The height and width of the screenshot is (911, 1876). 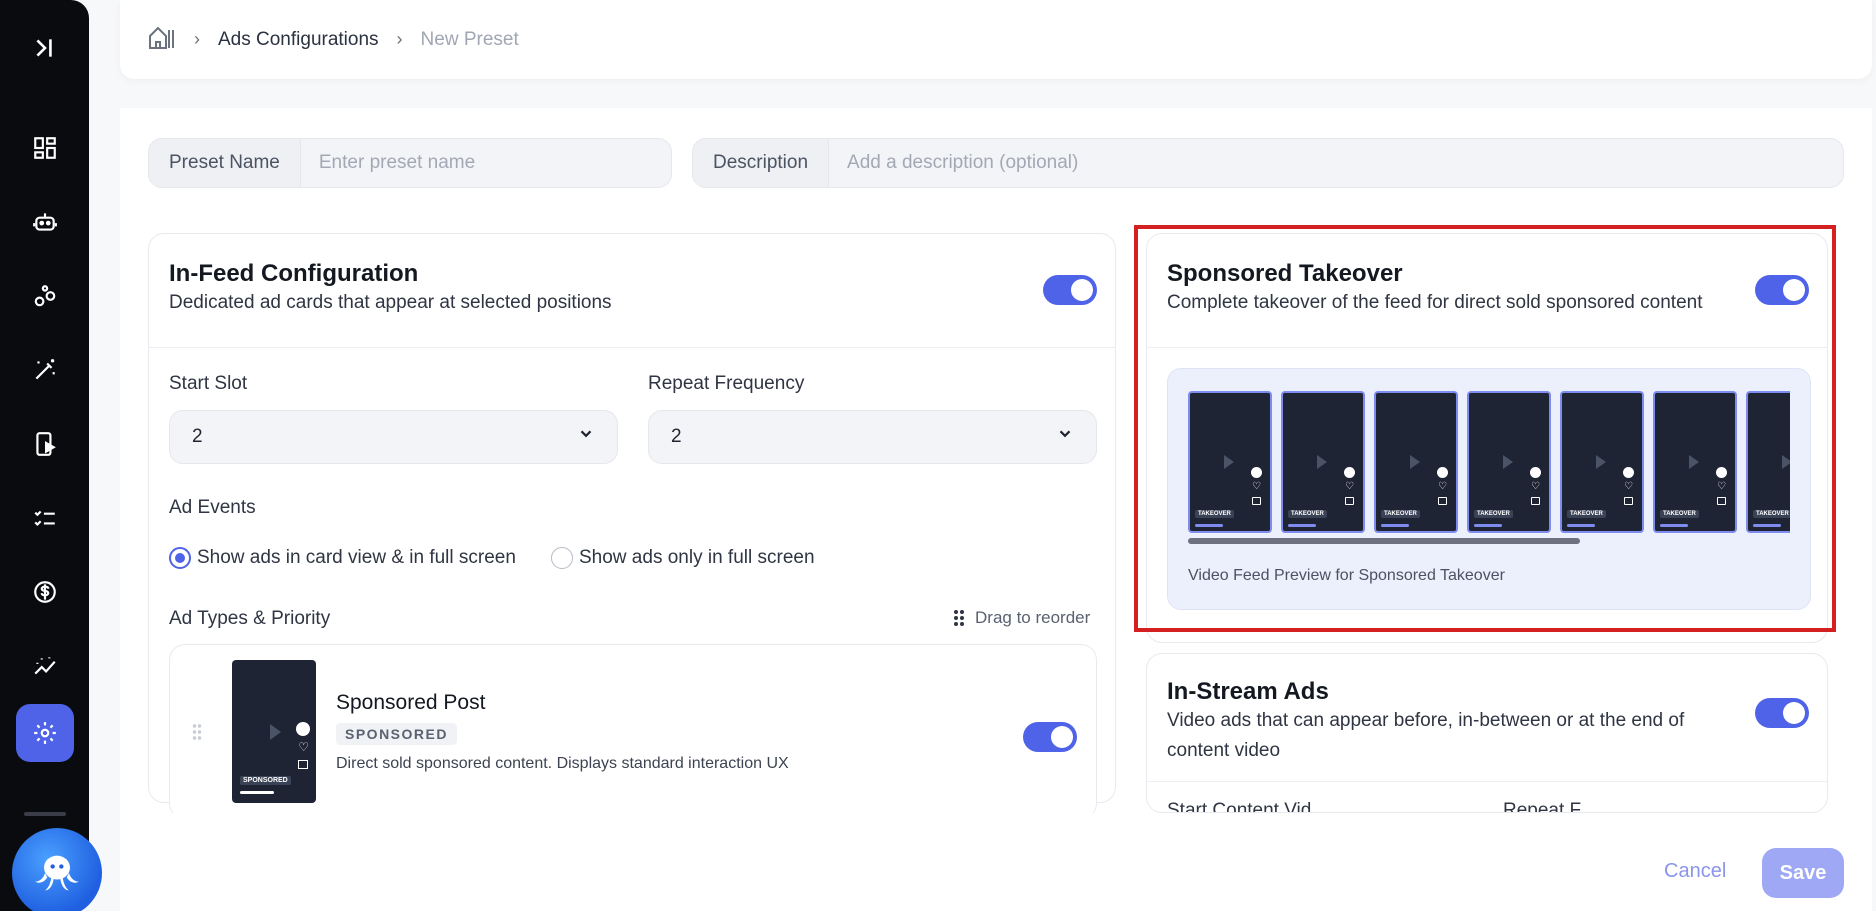 I want to click on save-button: Save, so click(x=1803, y=873).